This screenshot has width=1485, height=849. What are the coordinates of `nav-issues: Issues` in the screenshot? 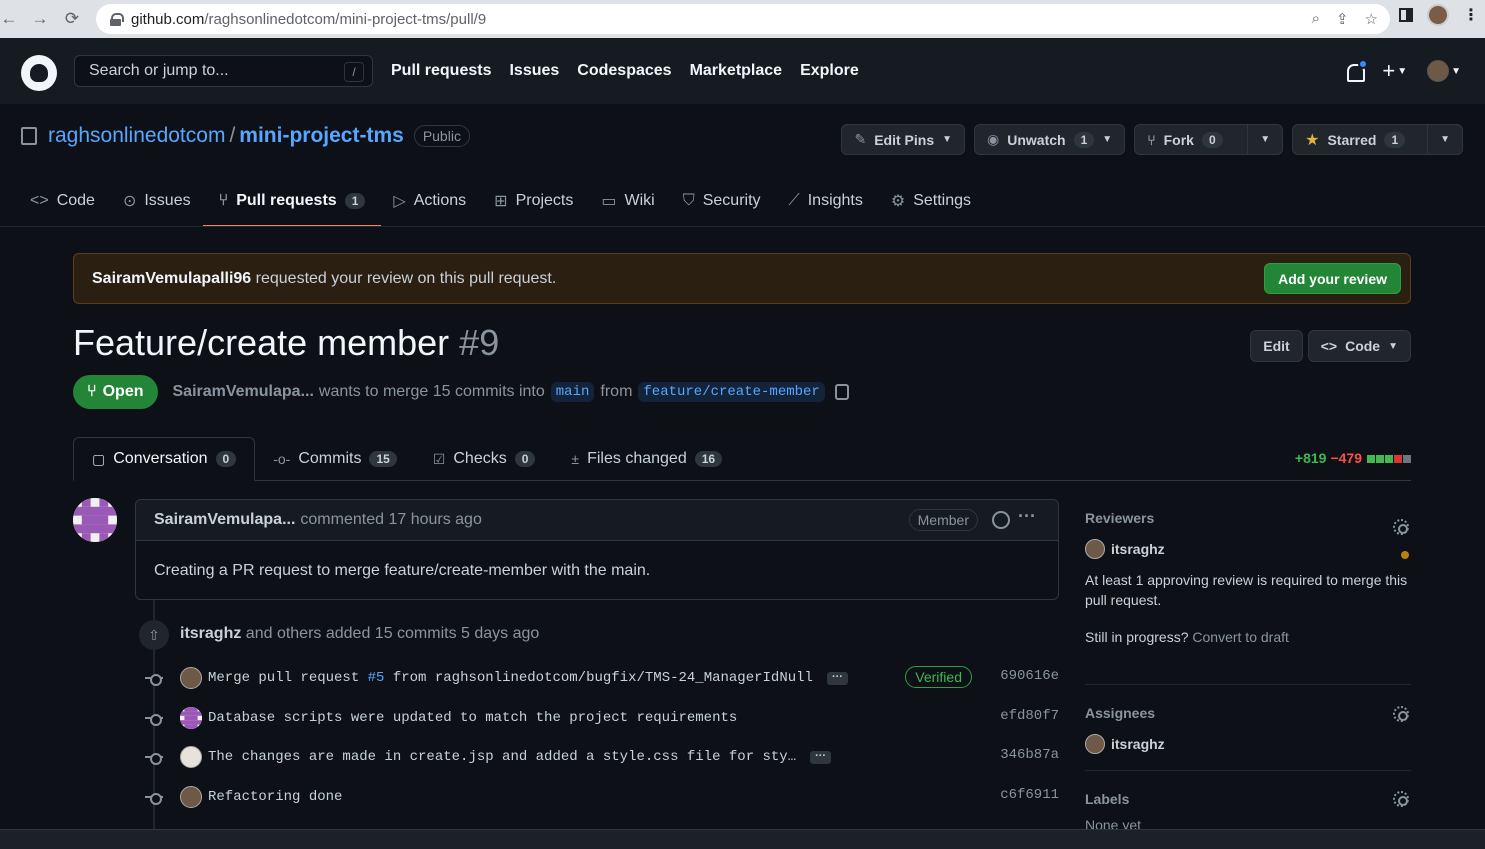 It's located at (534, 71).